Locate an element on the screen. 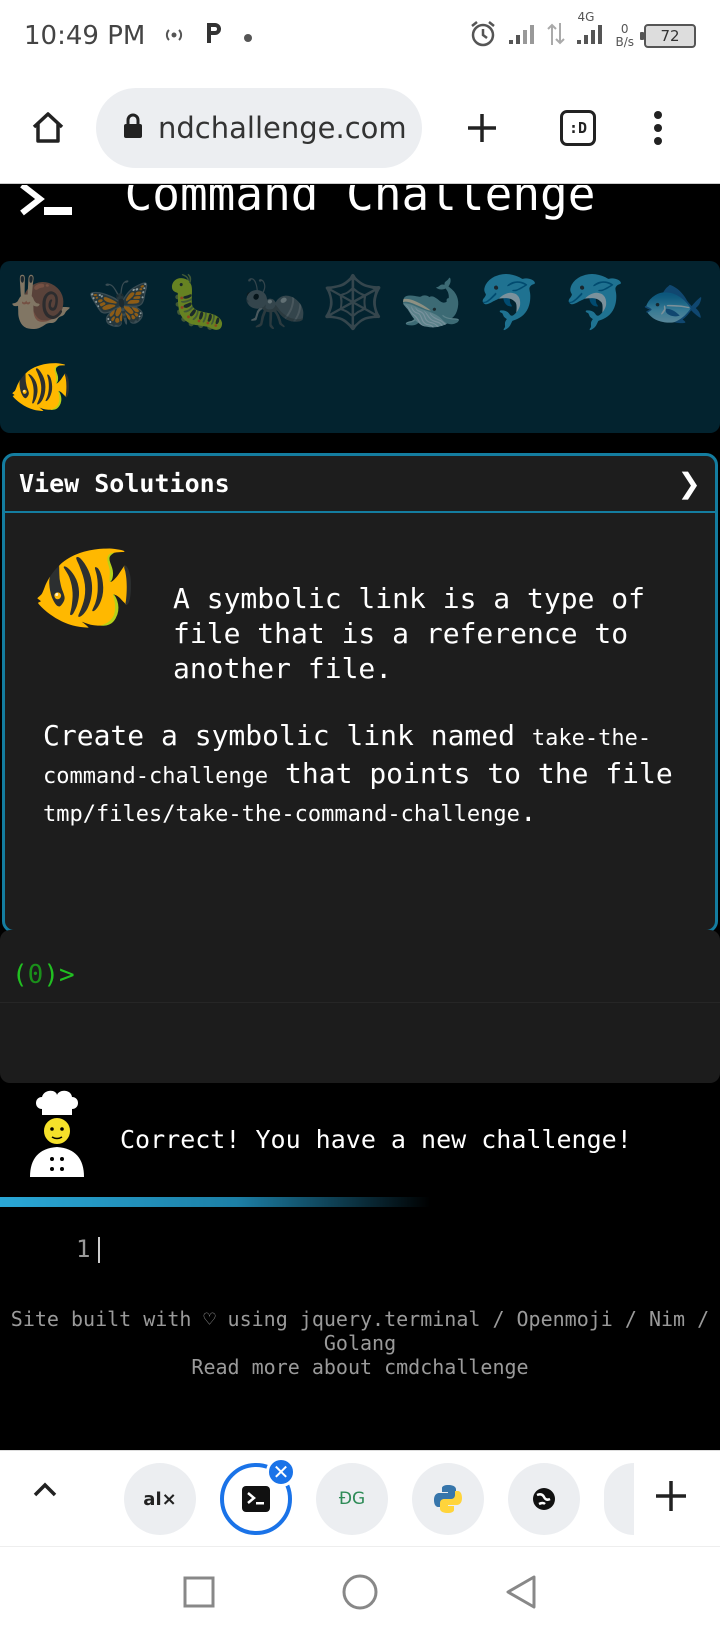 The width and height of the screenshot is (720, 1640). lock-icon is located at coordinates (133, 128).